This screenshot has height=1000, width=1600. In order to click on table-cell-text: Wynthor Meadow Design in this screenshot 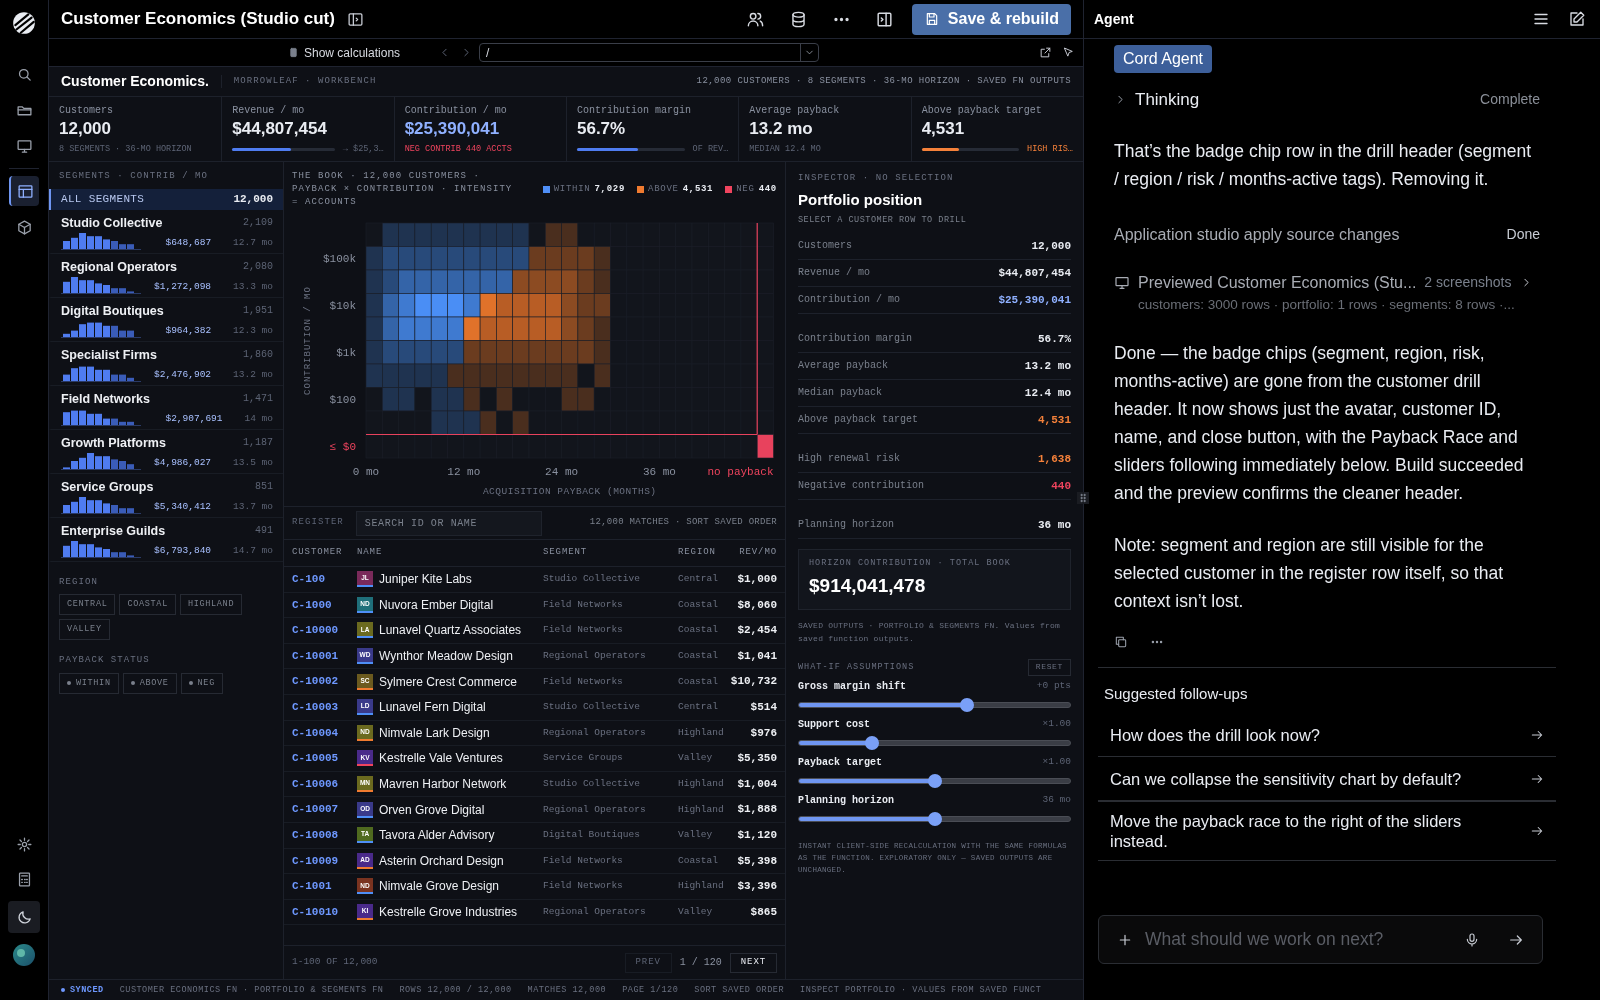, I will do `click(446, 657)`.